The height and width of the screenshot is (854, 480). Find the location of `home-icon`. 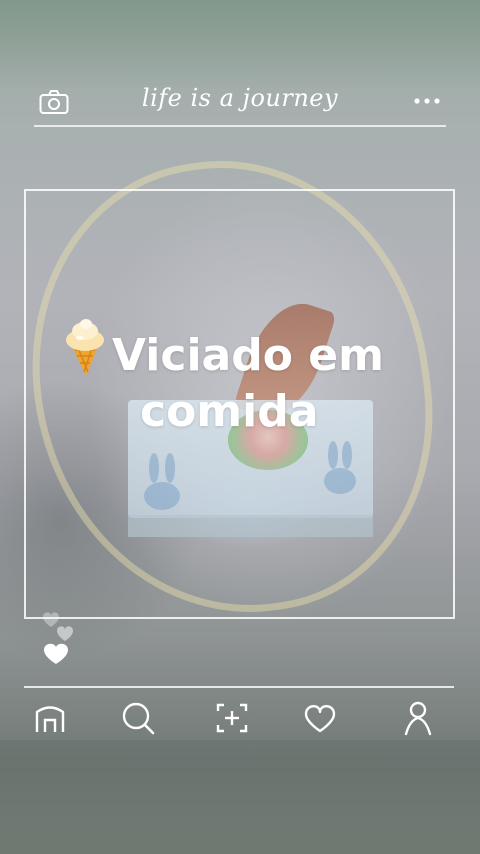

home-icon is located at coordinates (50, 718).